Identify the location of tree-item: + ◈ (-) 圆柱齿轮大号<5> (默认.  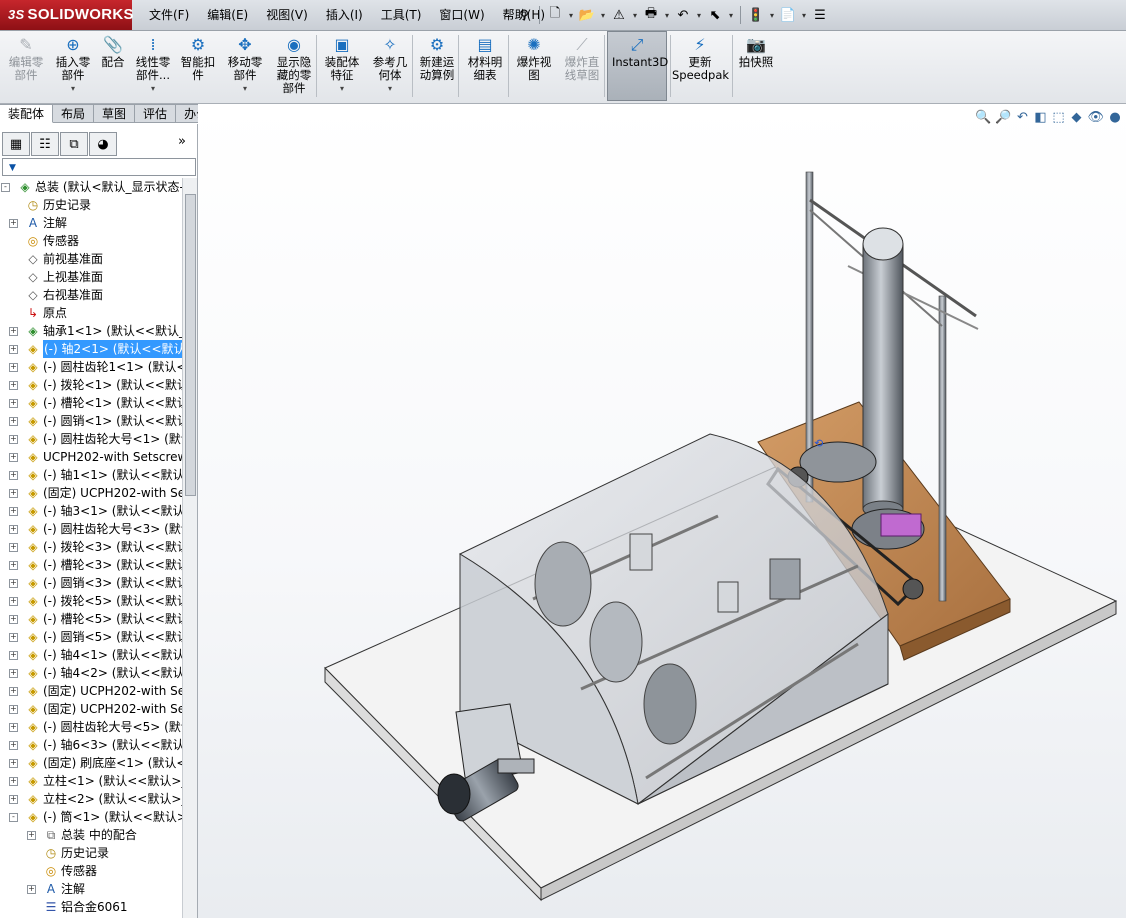
(91, 727).